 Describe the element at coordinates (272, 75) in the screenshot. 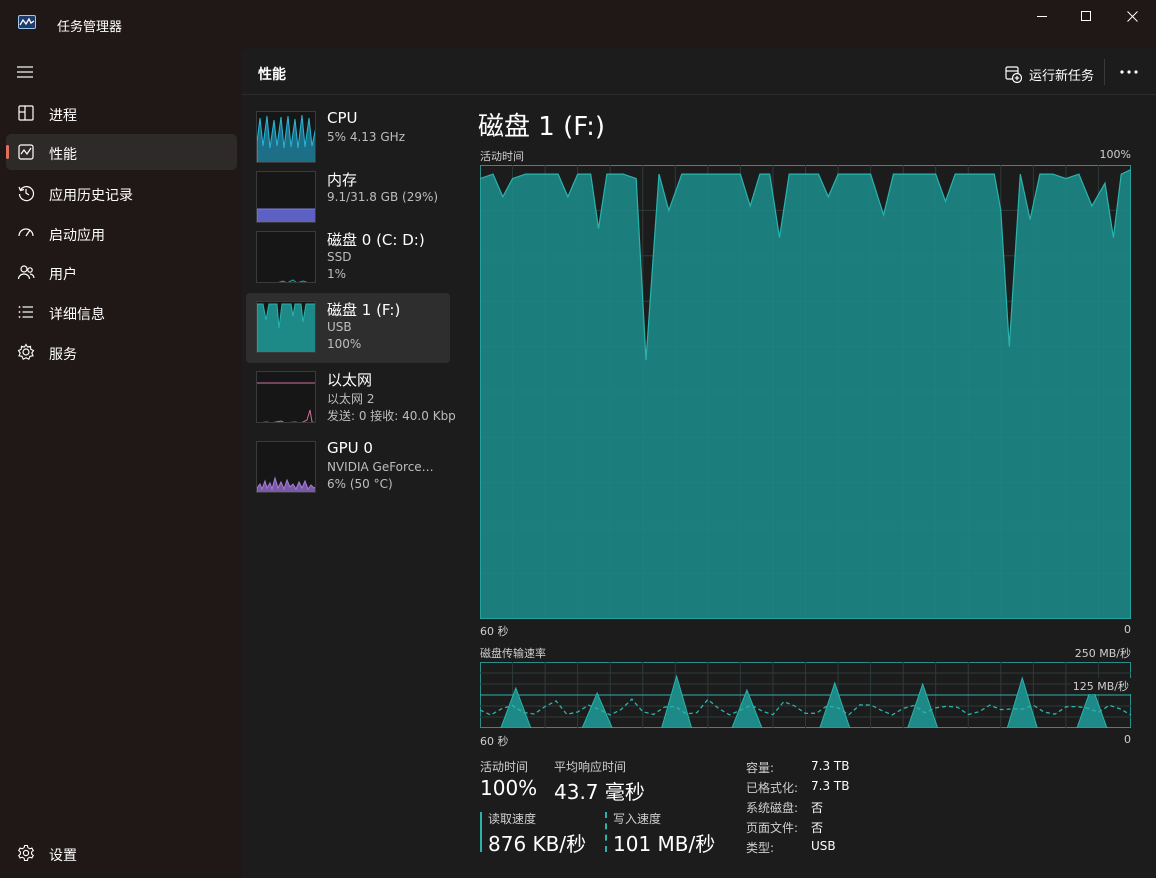

I see `page-title: 性能` at that location.